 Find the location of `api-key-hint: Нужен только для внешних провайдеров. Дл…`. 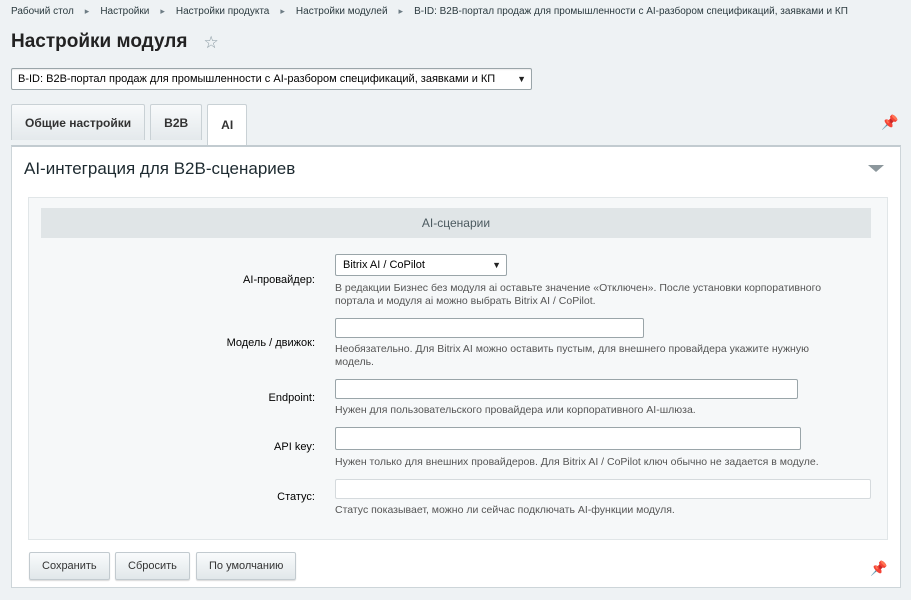

api-key-hint: Нужен только для внешних провайдеров. Дл… is located at coordinates (577, 462).